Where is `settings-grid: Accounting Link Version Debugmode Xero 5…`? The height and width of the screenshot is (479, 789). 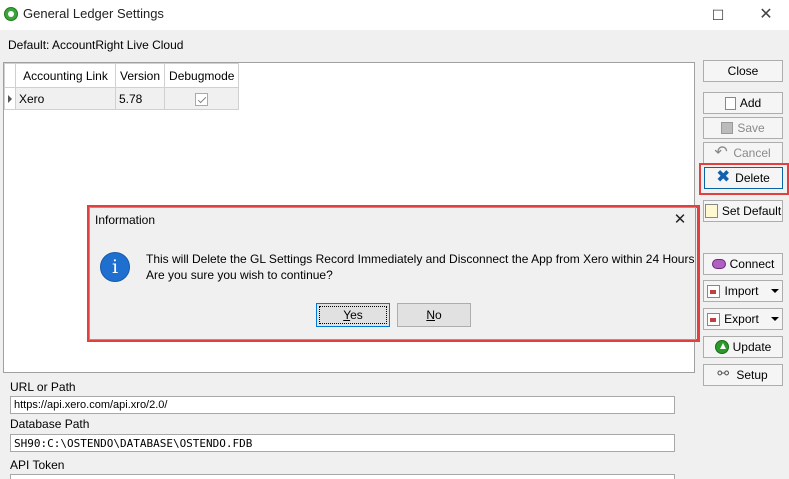 settings-grid: Accounting Link Version Debugmode Xero 5… is located at coordinates (122, 86).